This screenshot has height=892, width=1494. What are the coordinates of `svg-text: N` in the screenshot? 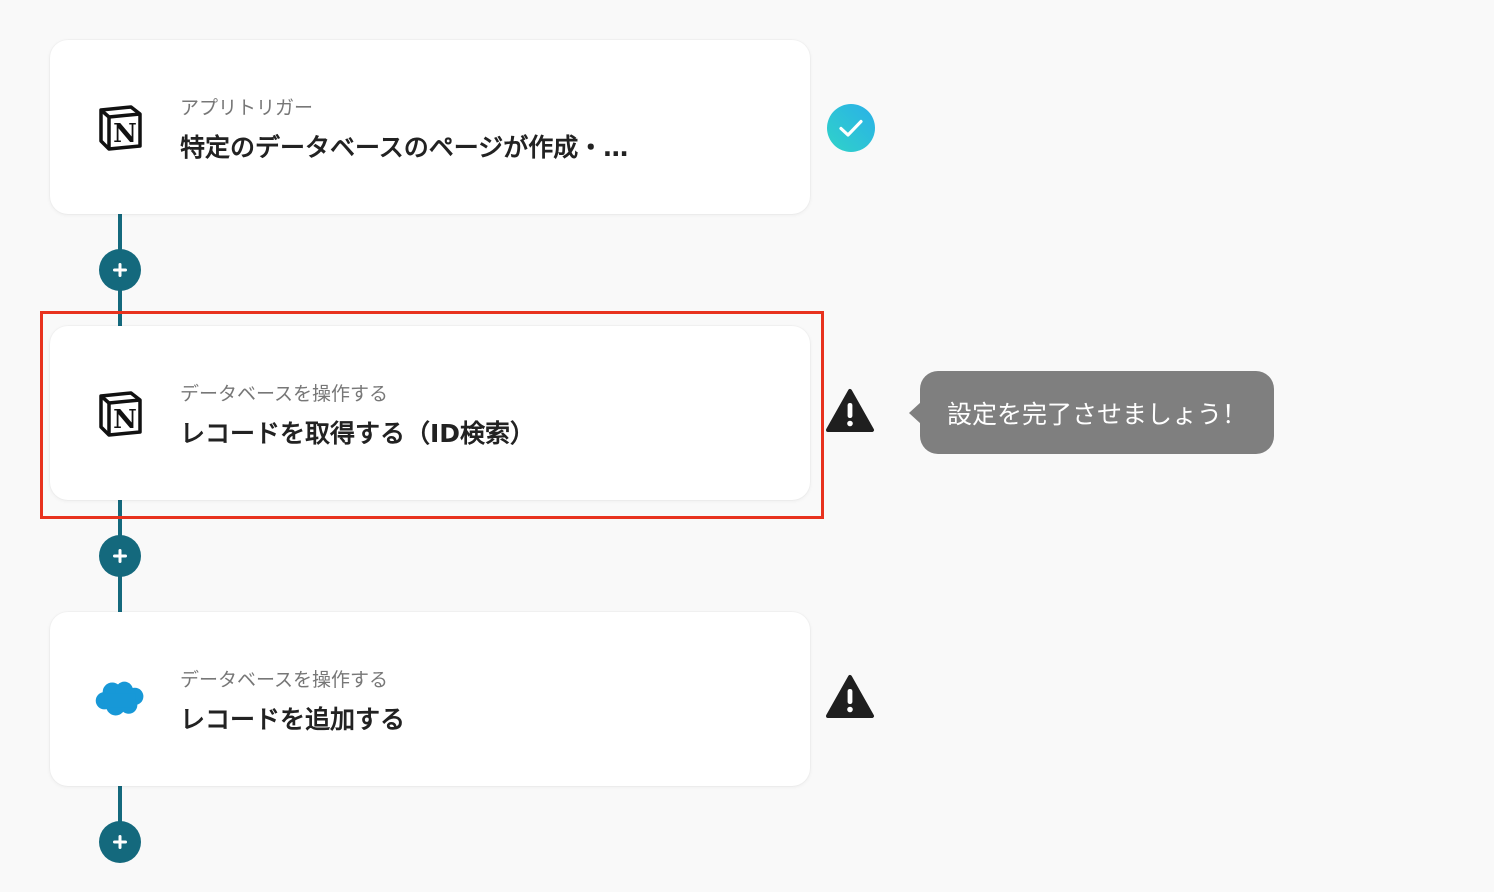 It's located at (125, 134).